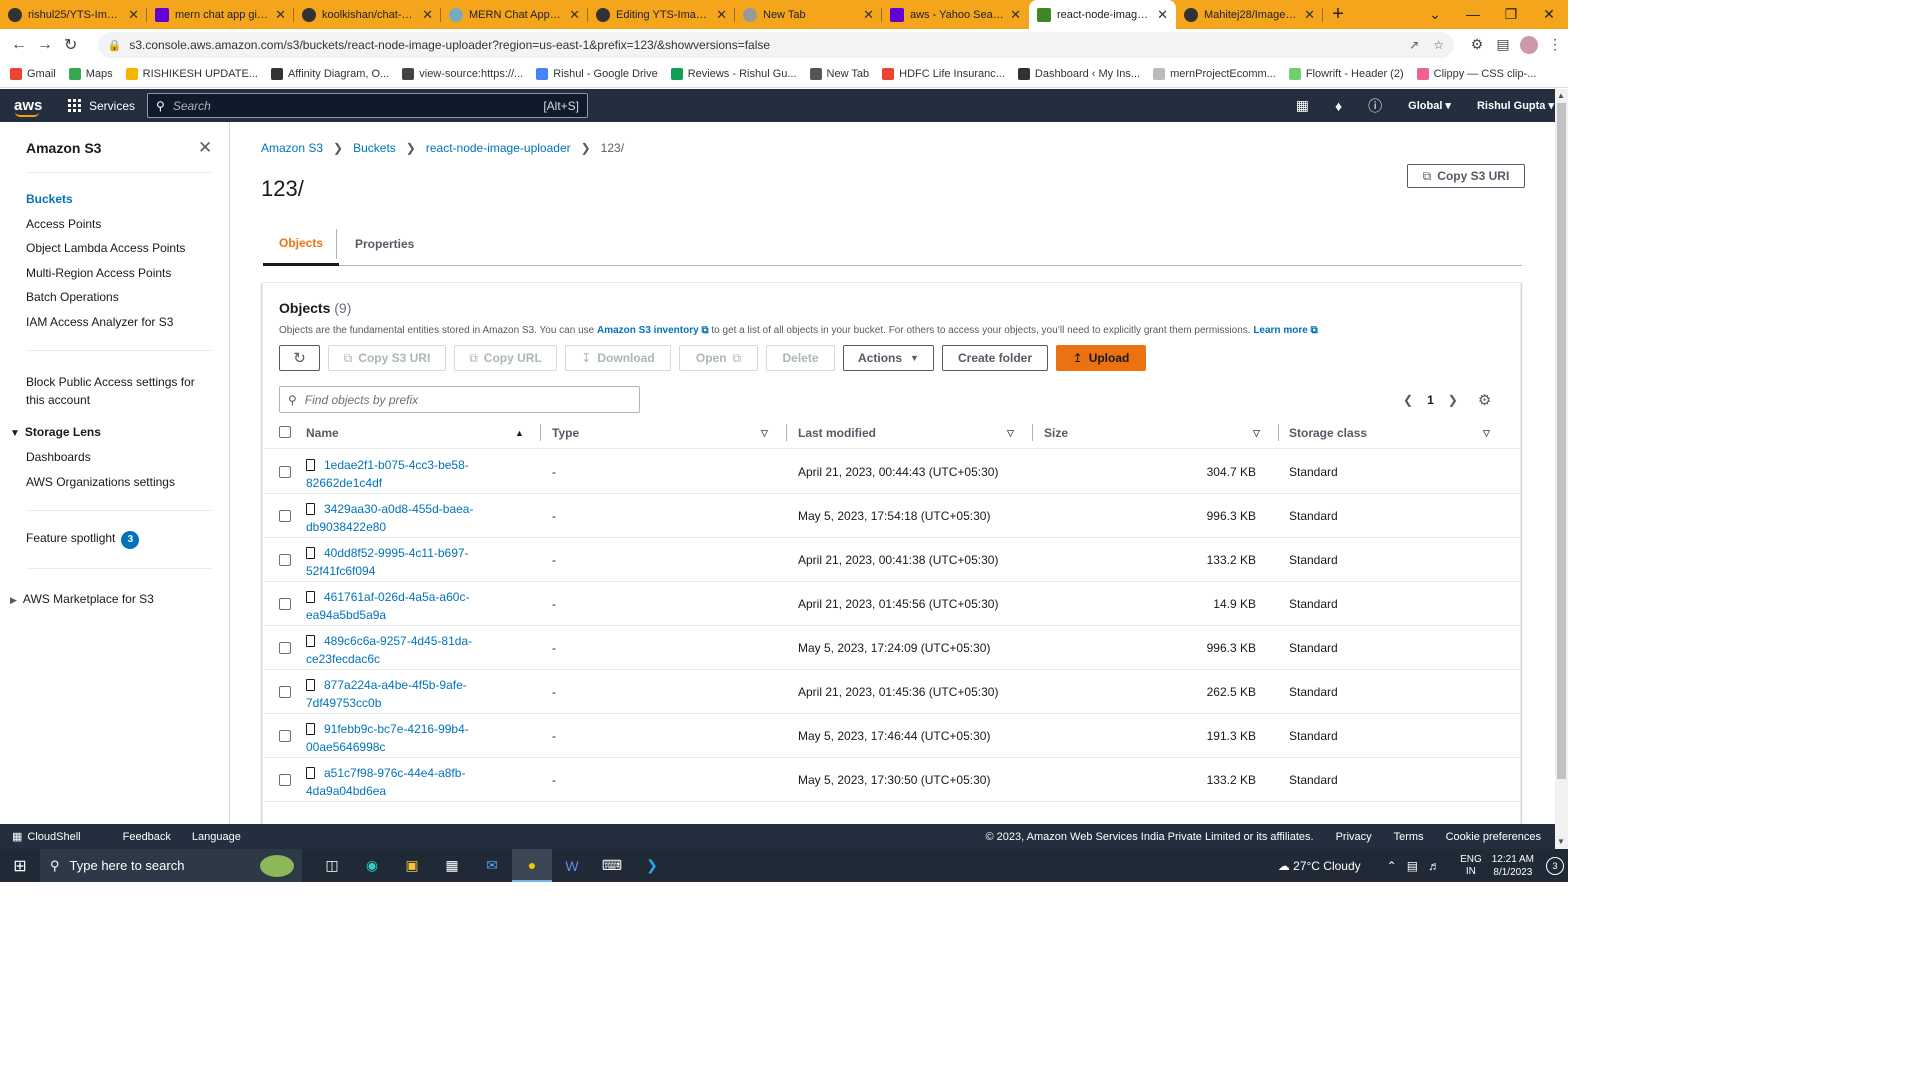 This screenshot has height=1080, width=1920. Describe the element at coordinates (1101, 358) in the screenshot. I see `upload-button: ↥ Upload` at that location.